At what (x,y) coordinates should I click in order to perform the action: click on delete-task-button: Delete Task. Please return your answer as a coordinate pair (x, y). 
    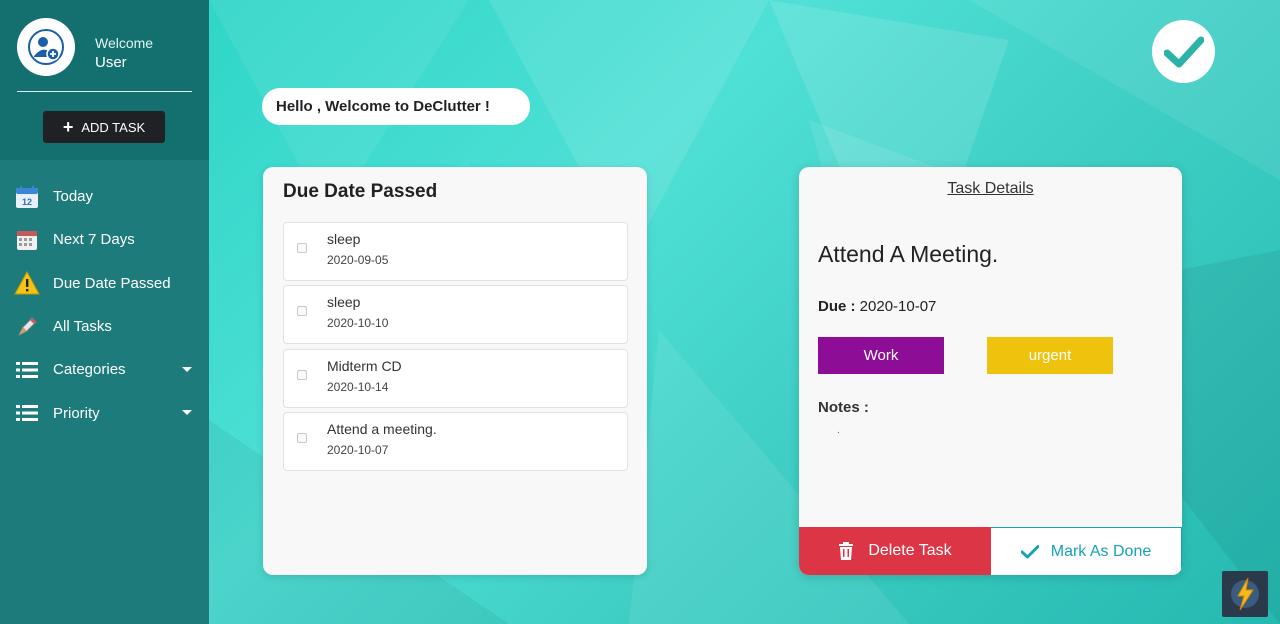
    Looking at the image, I should click on (895, 551).